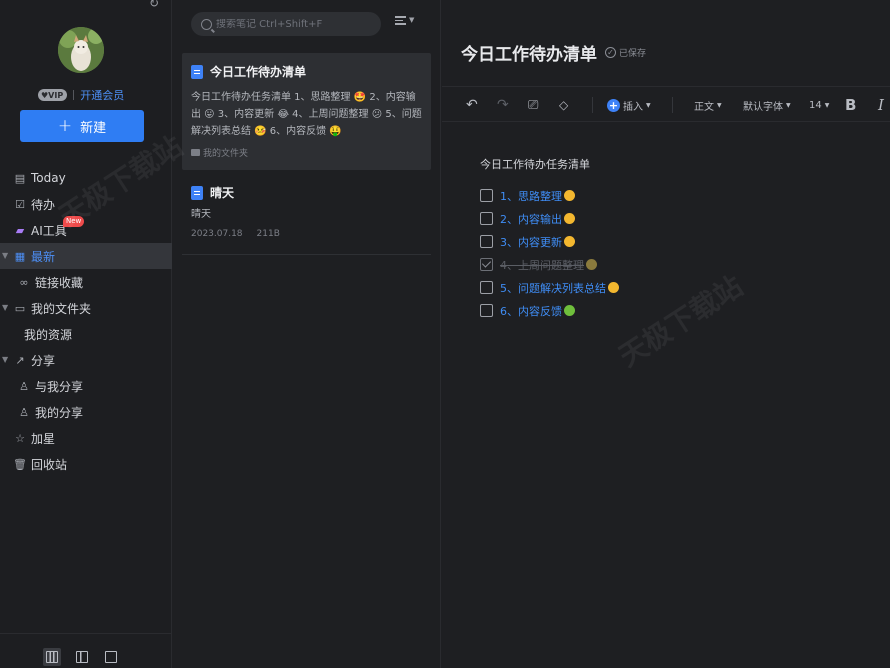  I want to click on sidebar-item-label: 我的文件夹, so click(61, 308).